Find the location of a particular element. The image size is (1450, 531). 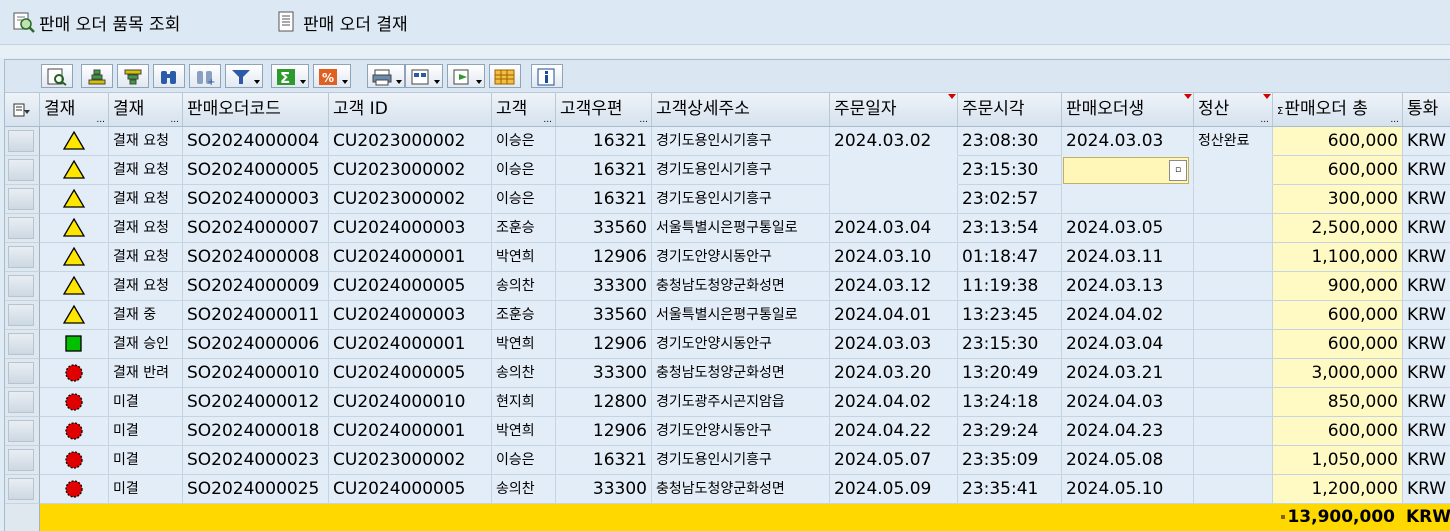

details-icon is located at coordinates (57, 77).